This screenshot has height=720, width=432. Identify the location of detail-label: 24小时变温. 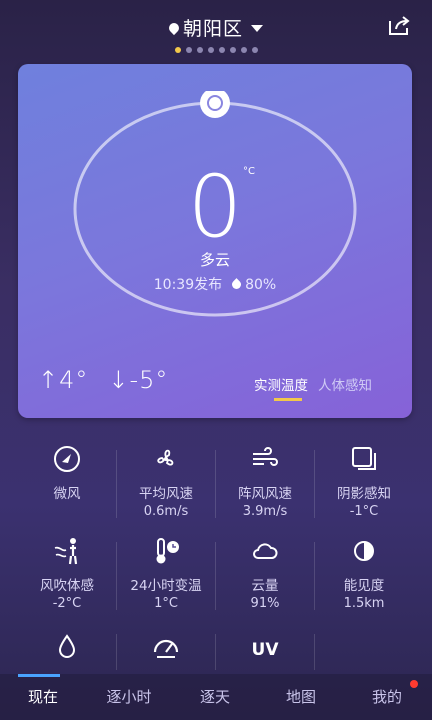
(166, 586).